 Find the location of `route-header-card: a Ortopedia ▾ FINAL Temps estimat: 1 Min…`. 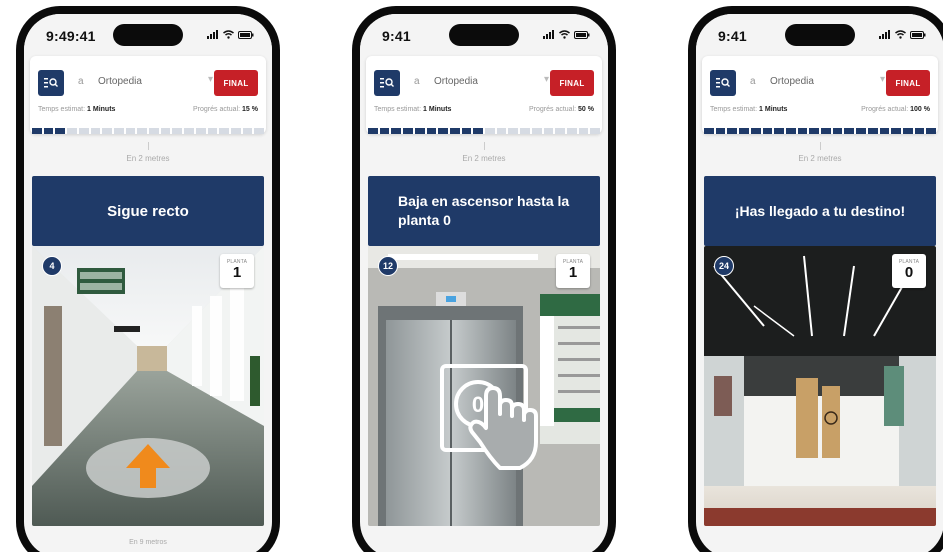

route-header-card: a Ortopedia ▾ FINAL Temps estimat: 1 Min… is located at coordinates (148, 95).